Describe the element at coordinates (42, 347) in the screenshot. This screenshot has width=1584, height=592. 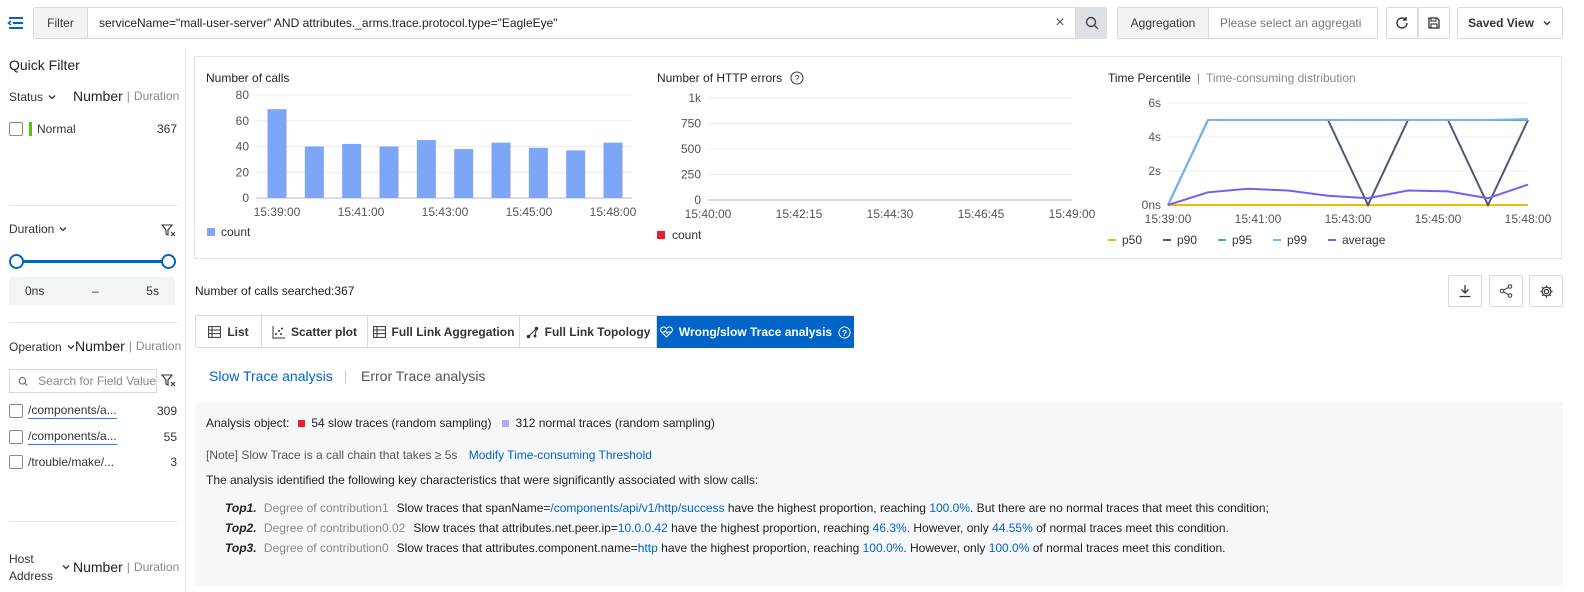
I see `operation-section-header: Operation` at that location.